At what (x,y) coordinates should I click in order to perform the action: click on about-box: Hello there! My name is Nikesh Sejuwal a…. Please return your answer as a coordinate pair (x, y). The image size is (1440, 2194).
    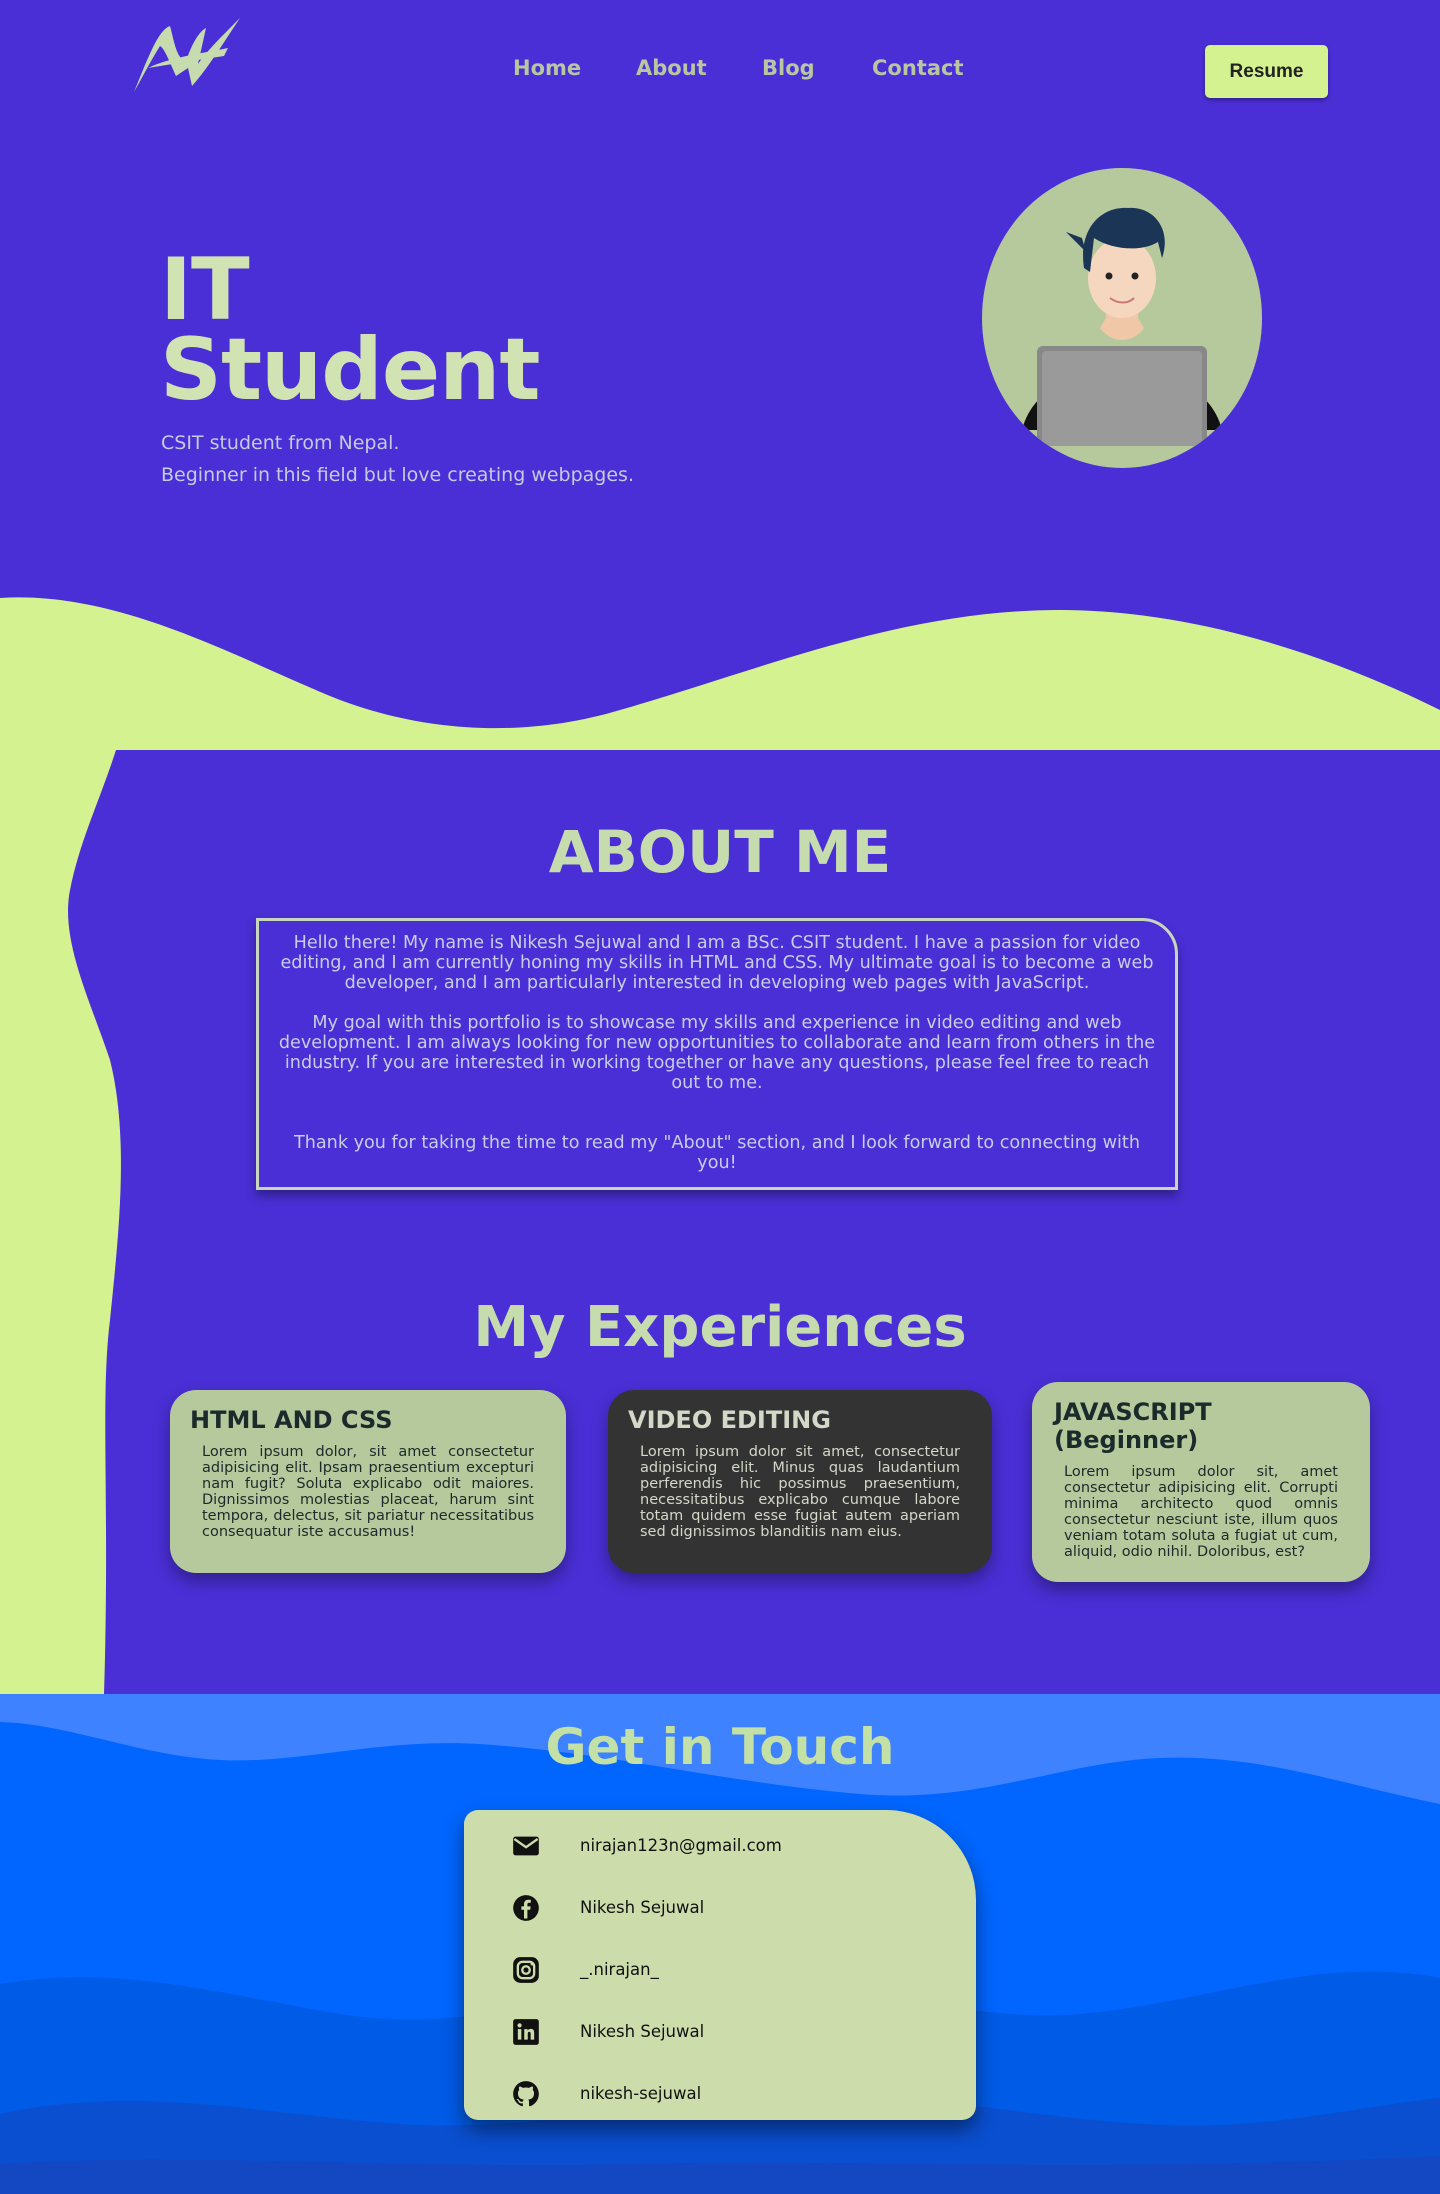
    Looking at the image, I should click on (717, 1054).